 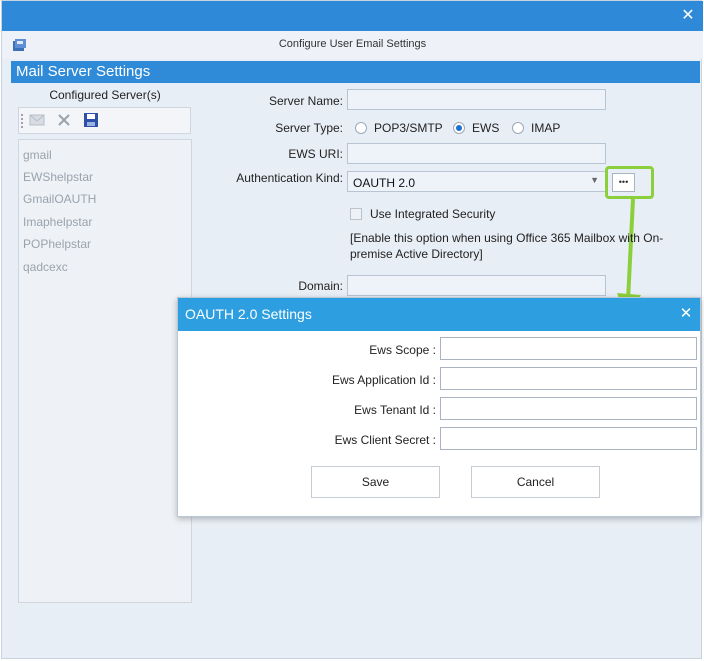 I want to click on server-type-label: Server Type:, so click(x=309, y=128).